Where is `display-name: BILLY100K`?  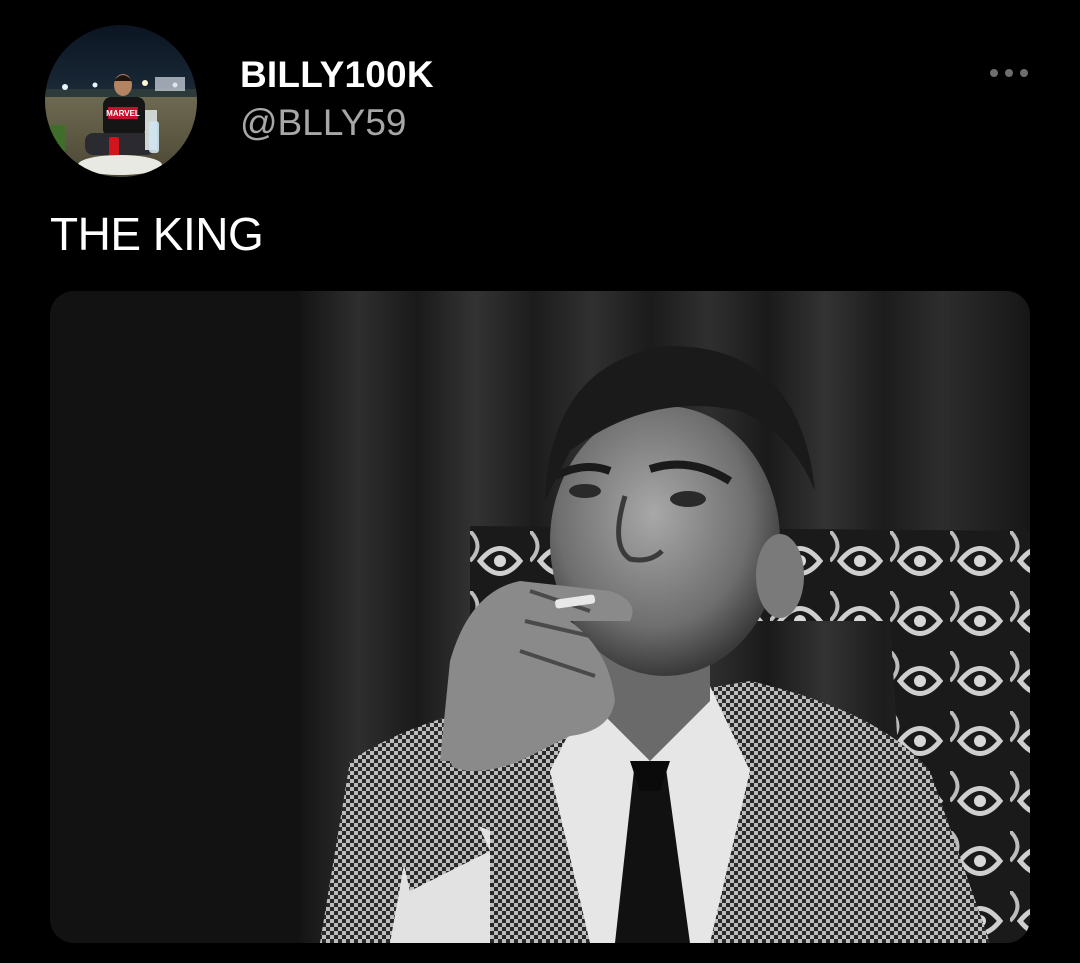
display-name: BILLY100K is located at coordinates (337, 75).